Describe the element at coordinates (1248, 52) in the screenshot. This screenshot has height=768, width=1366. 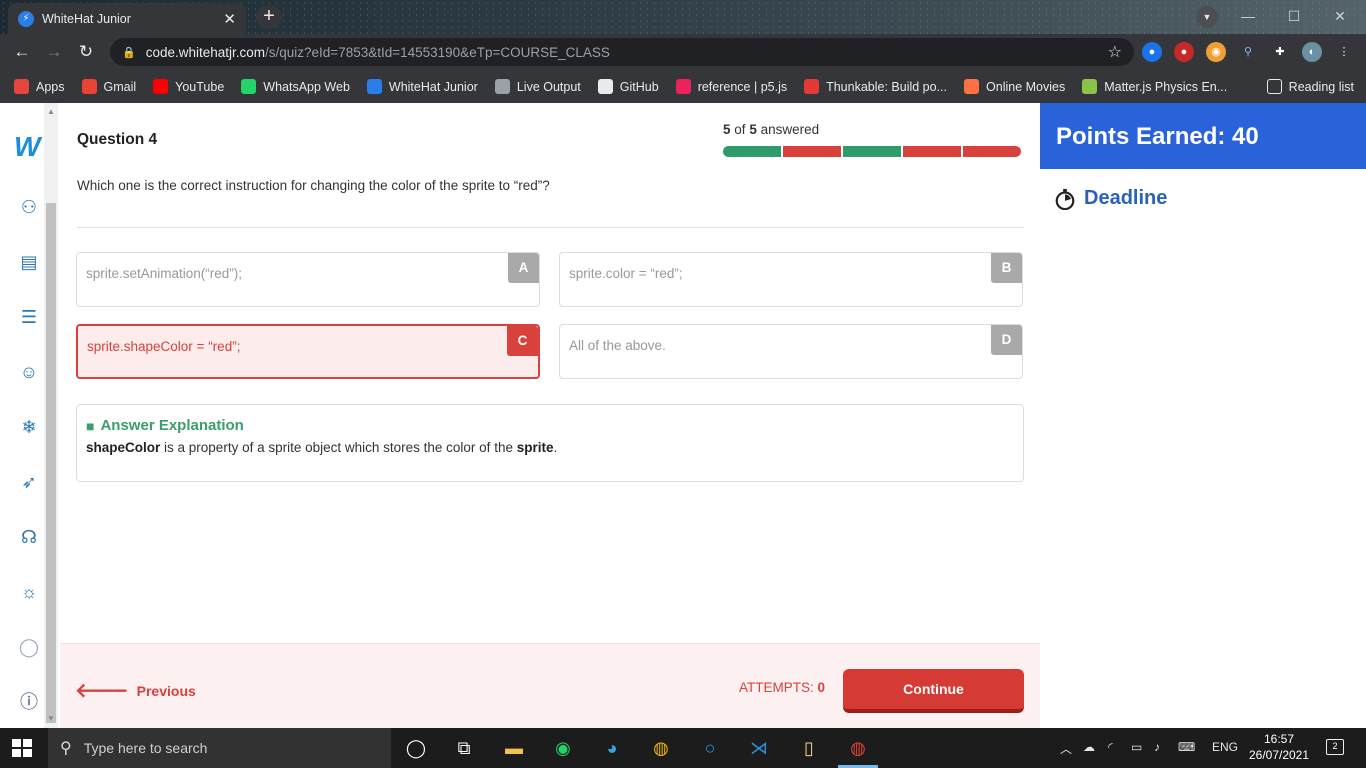
I see `extension-key-icon: ⚲` at that location.